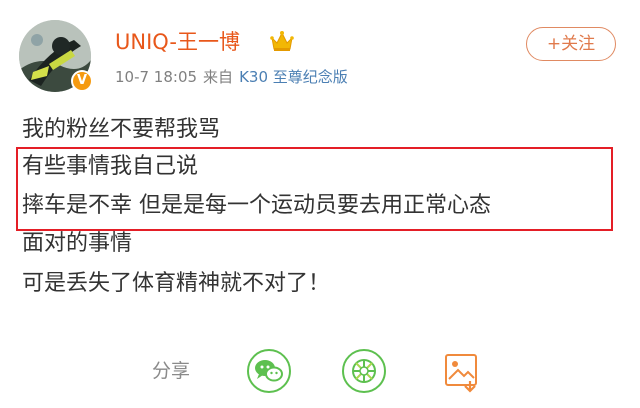 This screenshot has width=640, height=408. I want to click on post-meta: 10-7 18:05 来自 K30 至尊纪念版, so click(231, 77).